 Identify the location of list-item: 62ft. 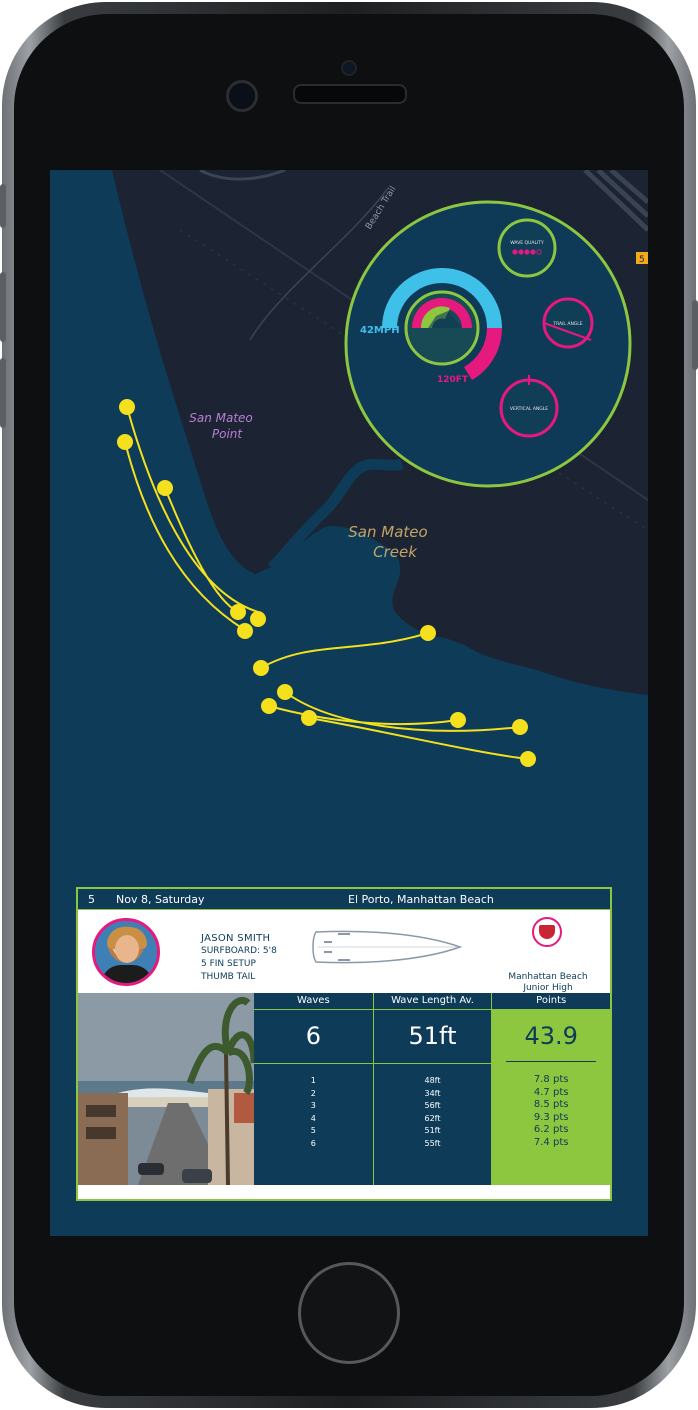
(432, 1118).